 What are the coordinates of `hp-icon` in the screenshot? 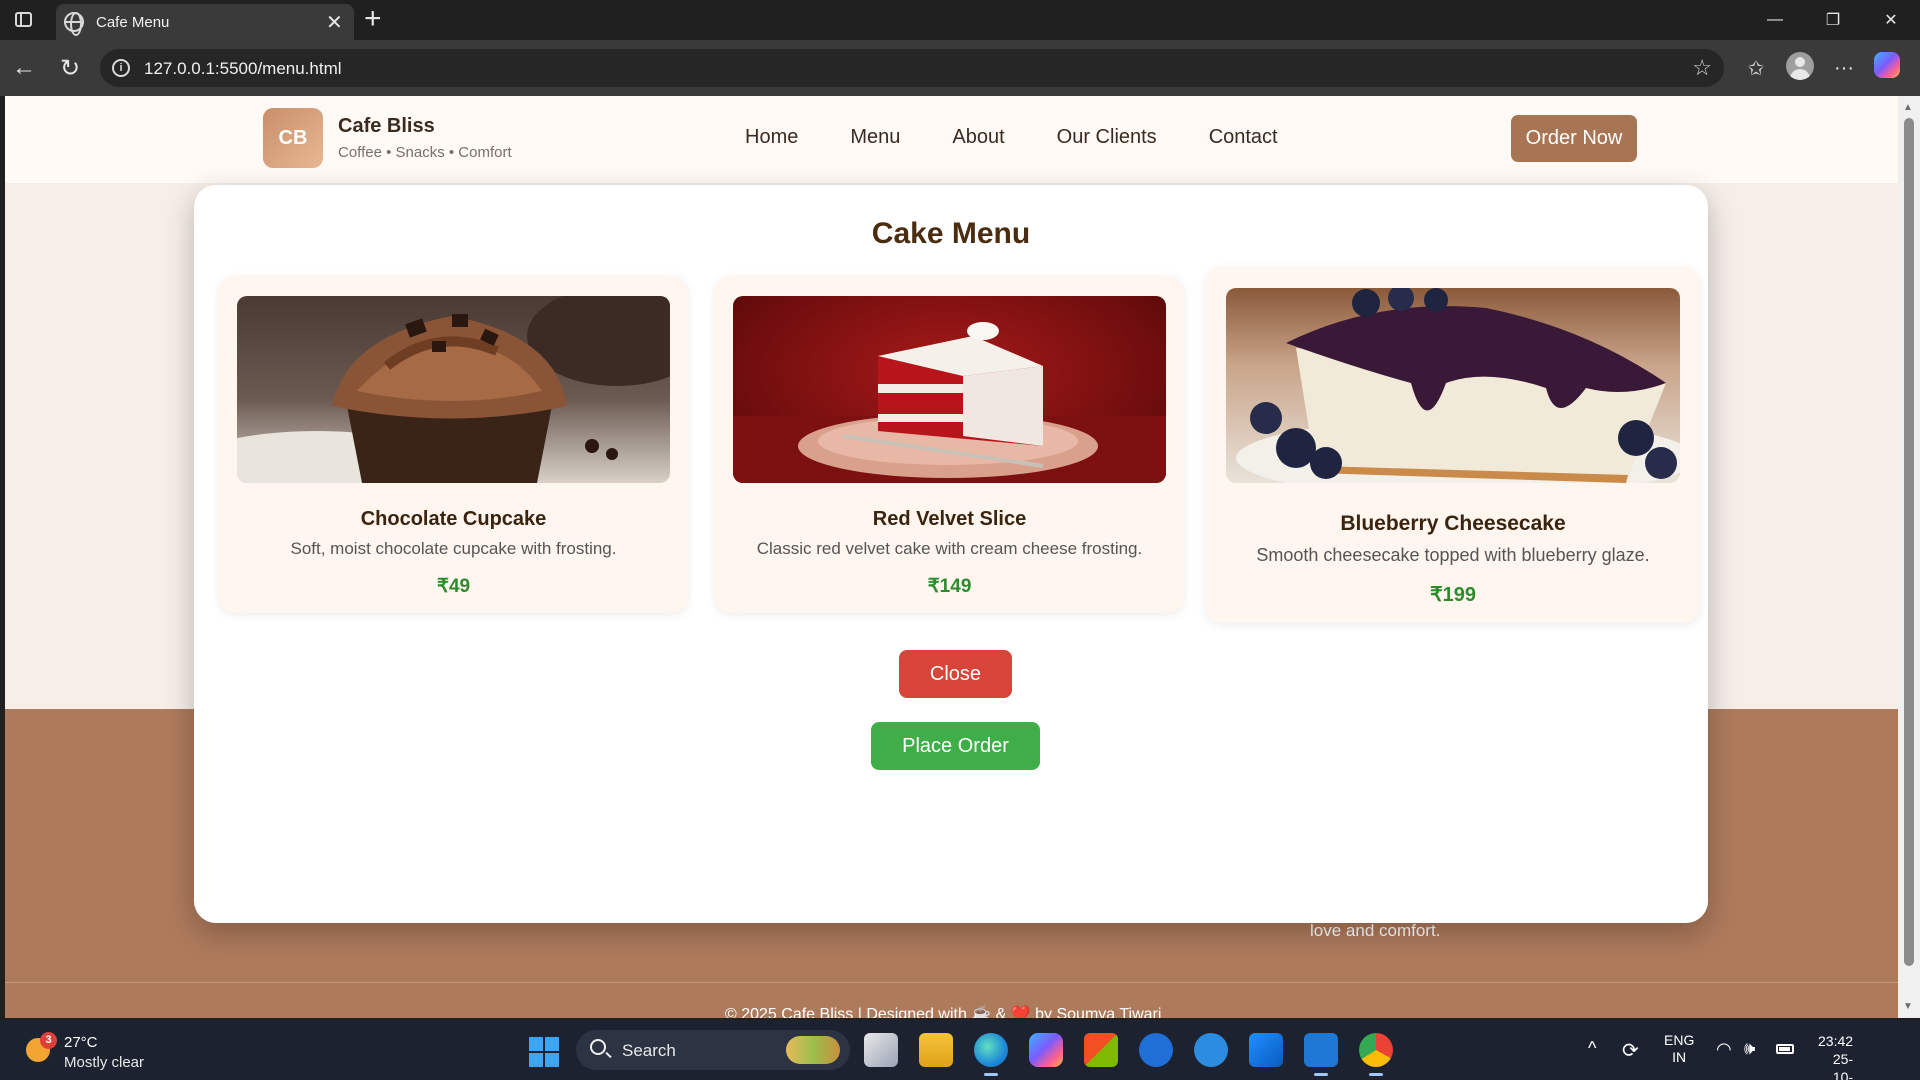 It's located at (1156, 1050).